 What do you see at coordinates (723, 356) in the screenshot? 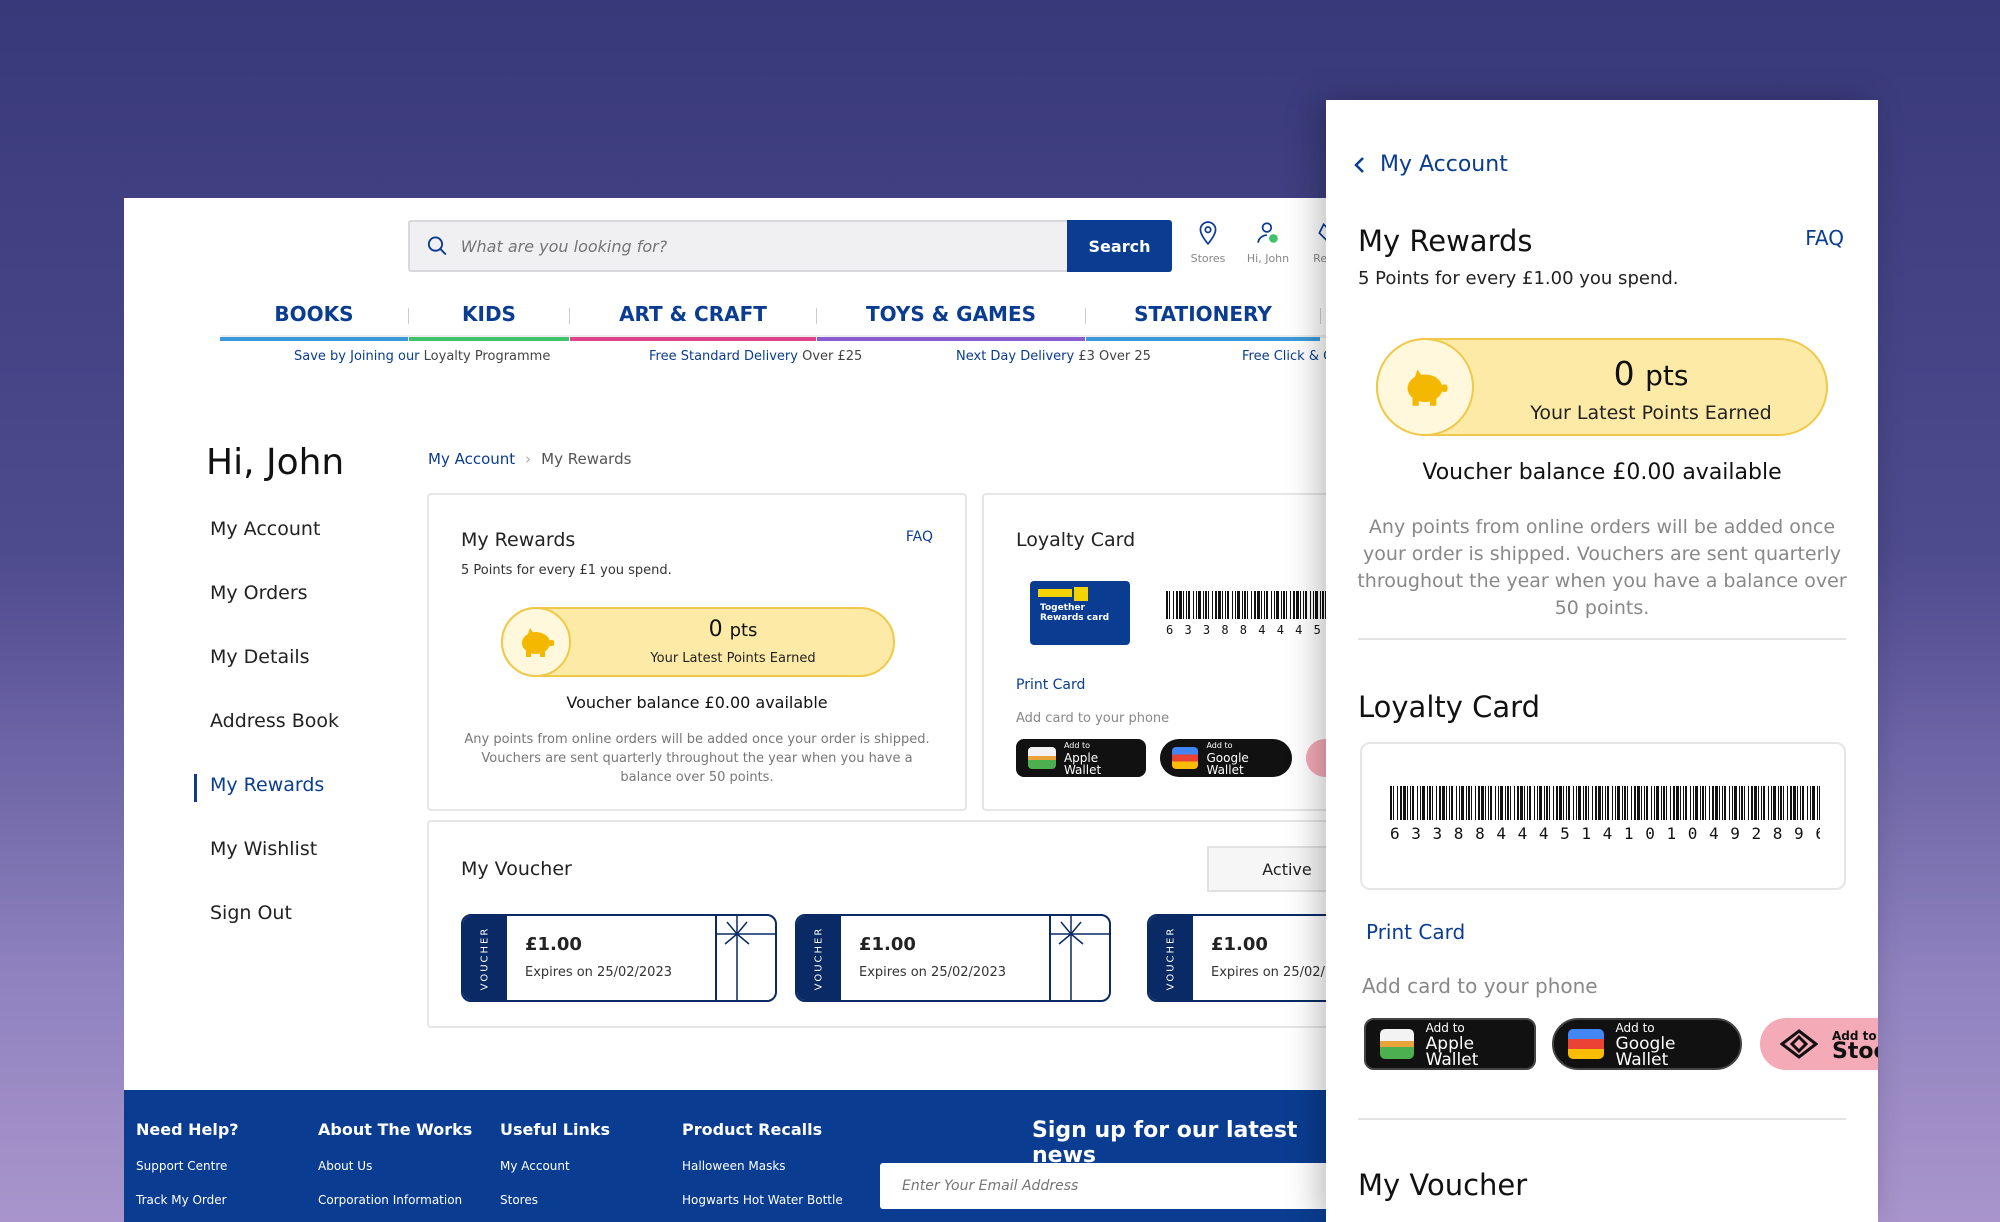
I see `promo-link: Free Standard Delivery` at bounding box center [723, 356].